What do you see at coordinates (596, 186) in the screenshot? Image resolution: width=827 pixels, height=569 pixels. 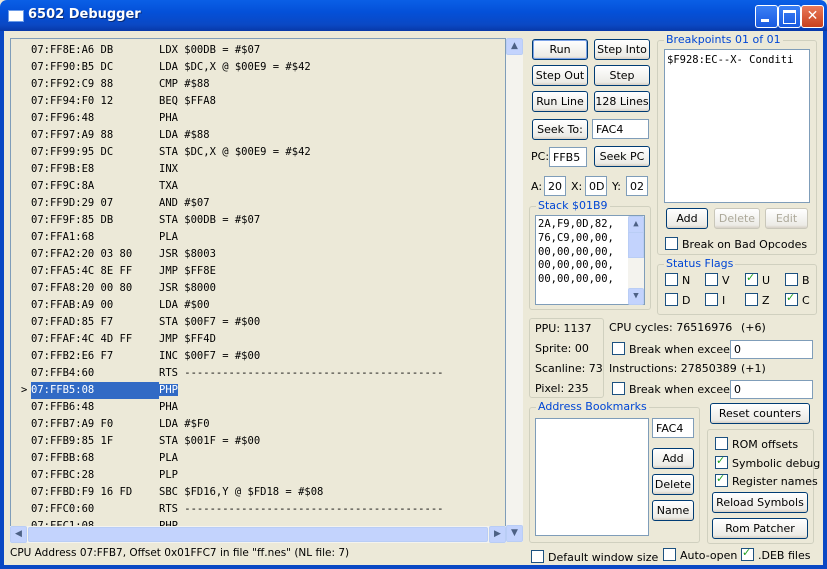 I see `reg-x-input: 0D` at bounding box center [596, 186].